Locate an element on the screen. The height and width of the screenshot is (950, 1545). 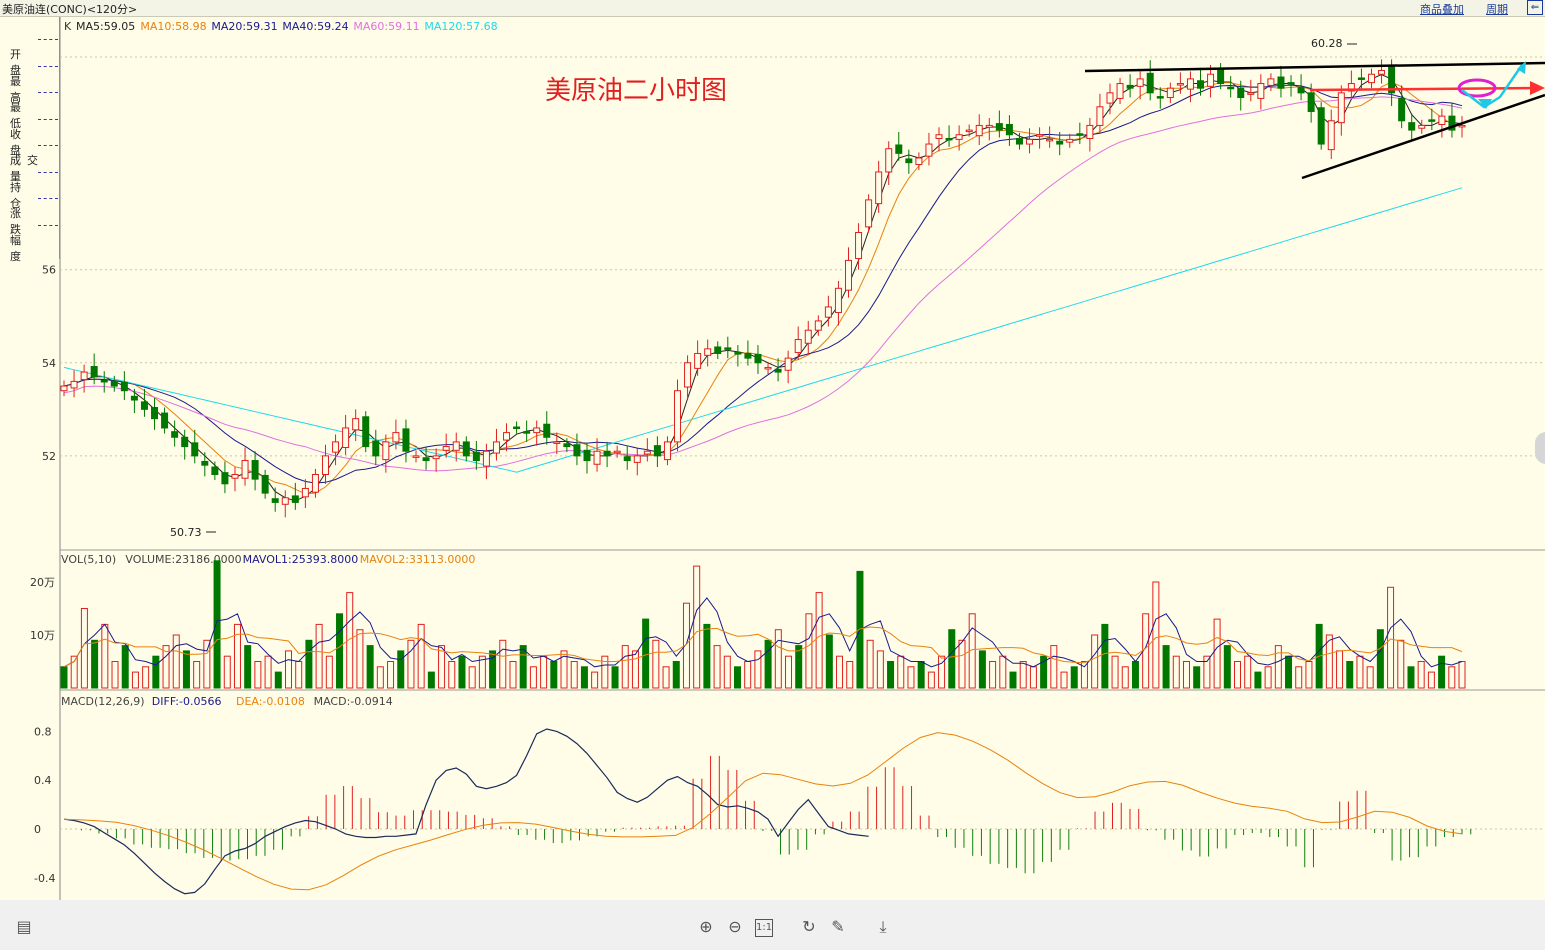
layout-icon: ▤ is located at coordinates (24, 927).